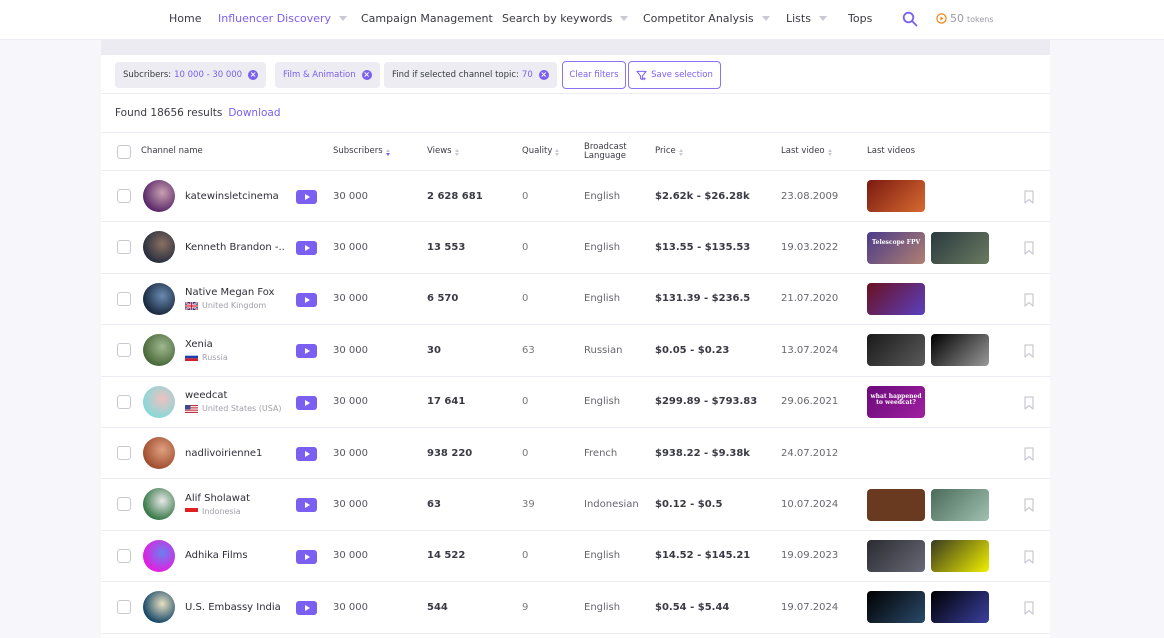 This screenshot has width=1164, height=638. What do you see at coordinates (537, 151) in the screenshot?
I see `header-label: Quality` at bounding box center [537, 151].